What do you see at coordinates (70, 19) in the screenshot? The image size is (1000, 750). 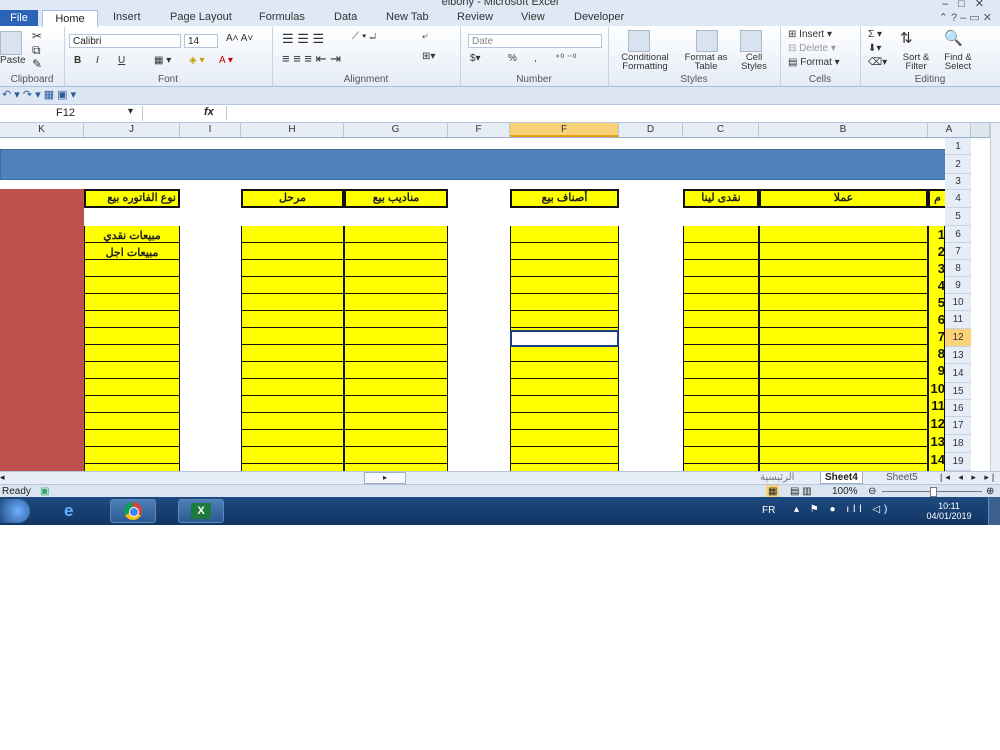 I see `tab-home: Home` at bounding box center [70, 19].